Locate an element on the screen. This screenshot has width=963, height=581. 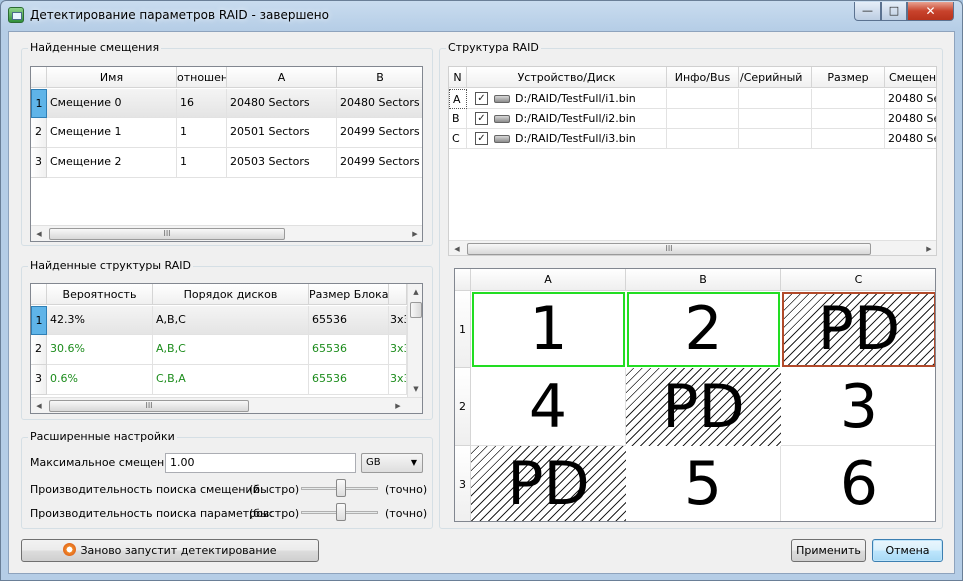
perf-params-slider is located at coordinates (339, 512).